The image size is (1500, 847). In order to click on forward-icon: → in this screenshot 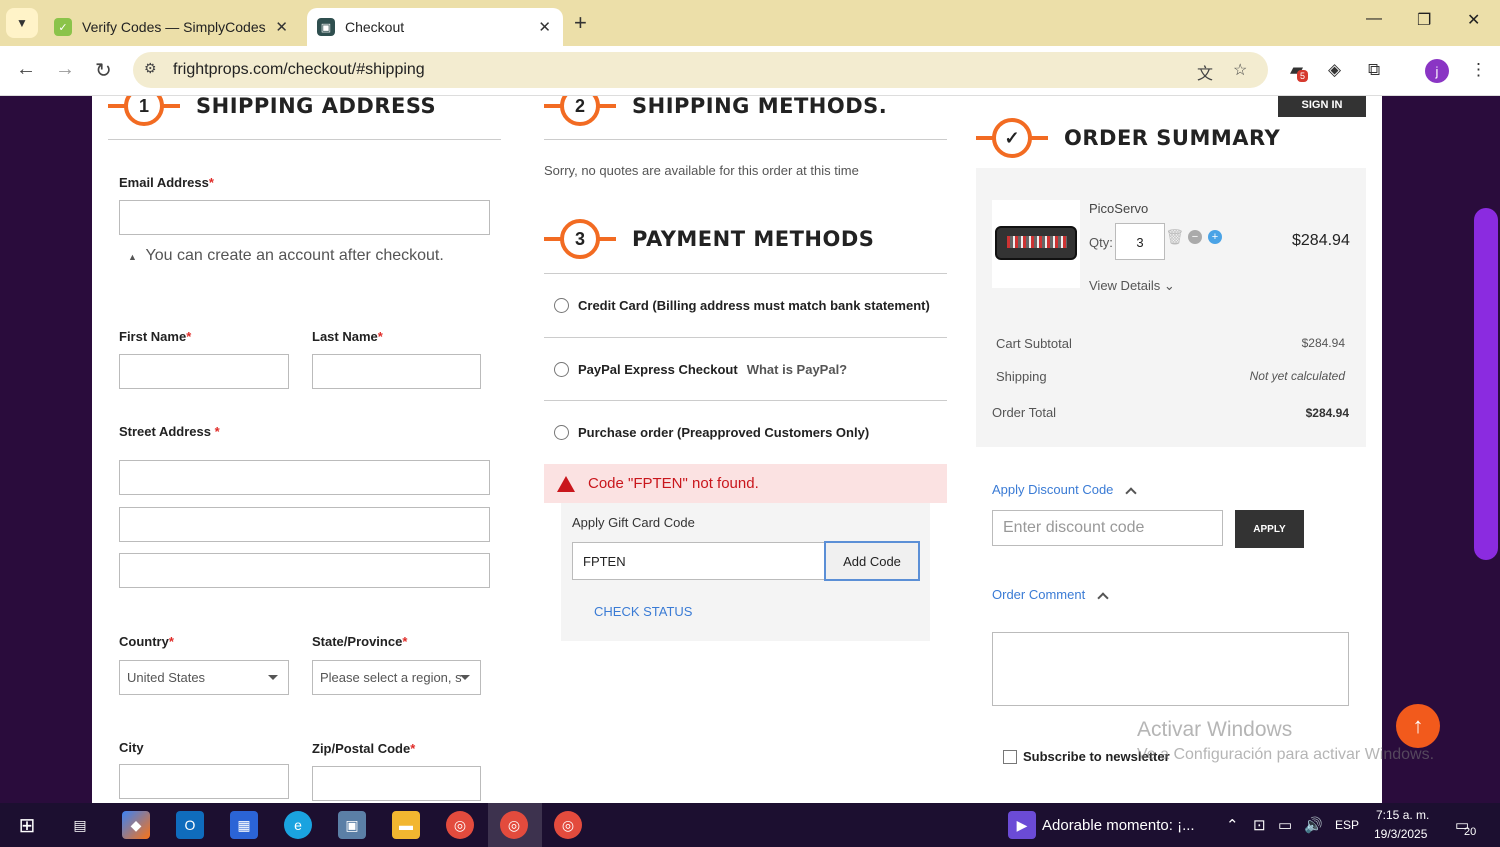, I will do `click(65, 69)`.